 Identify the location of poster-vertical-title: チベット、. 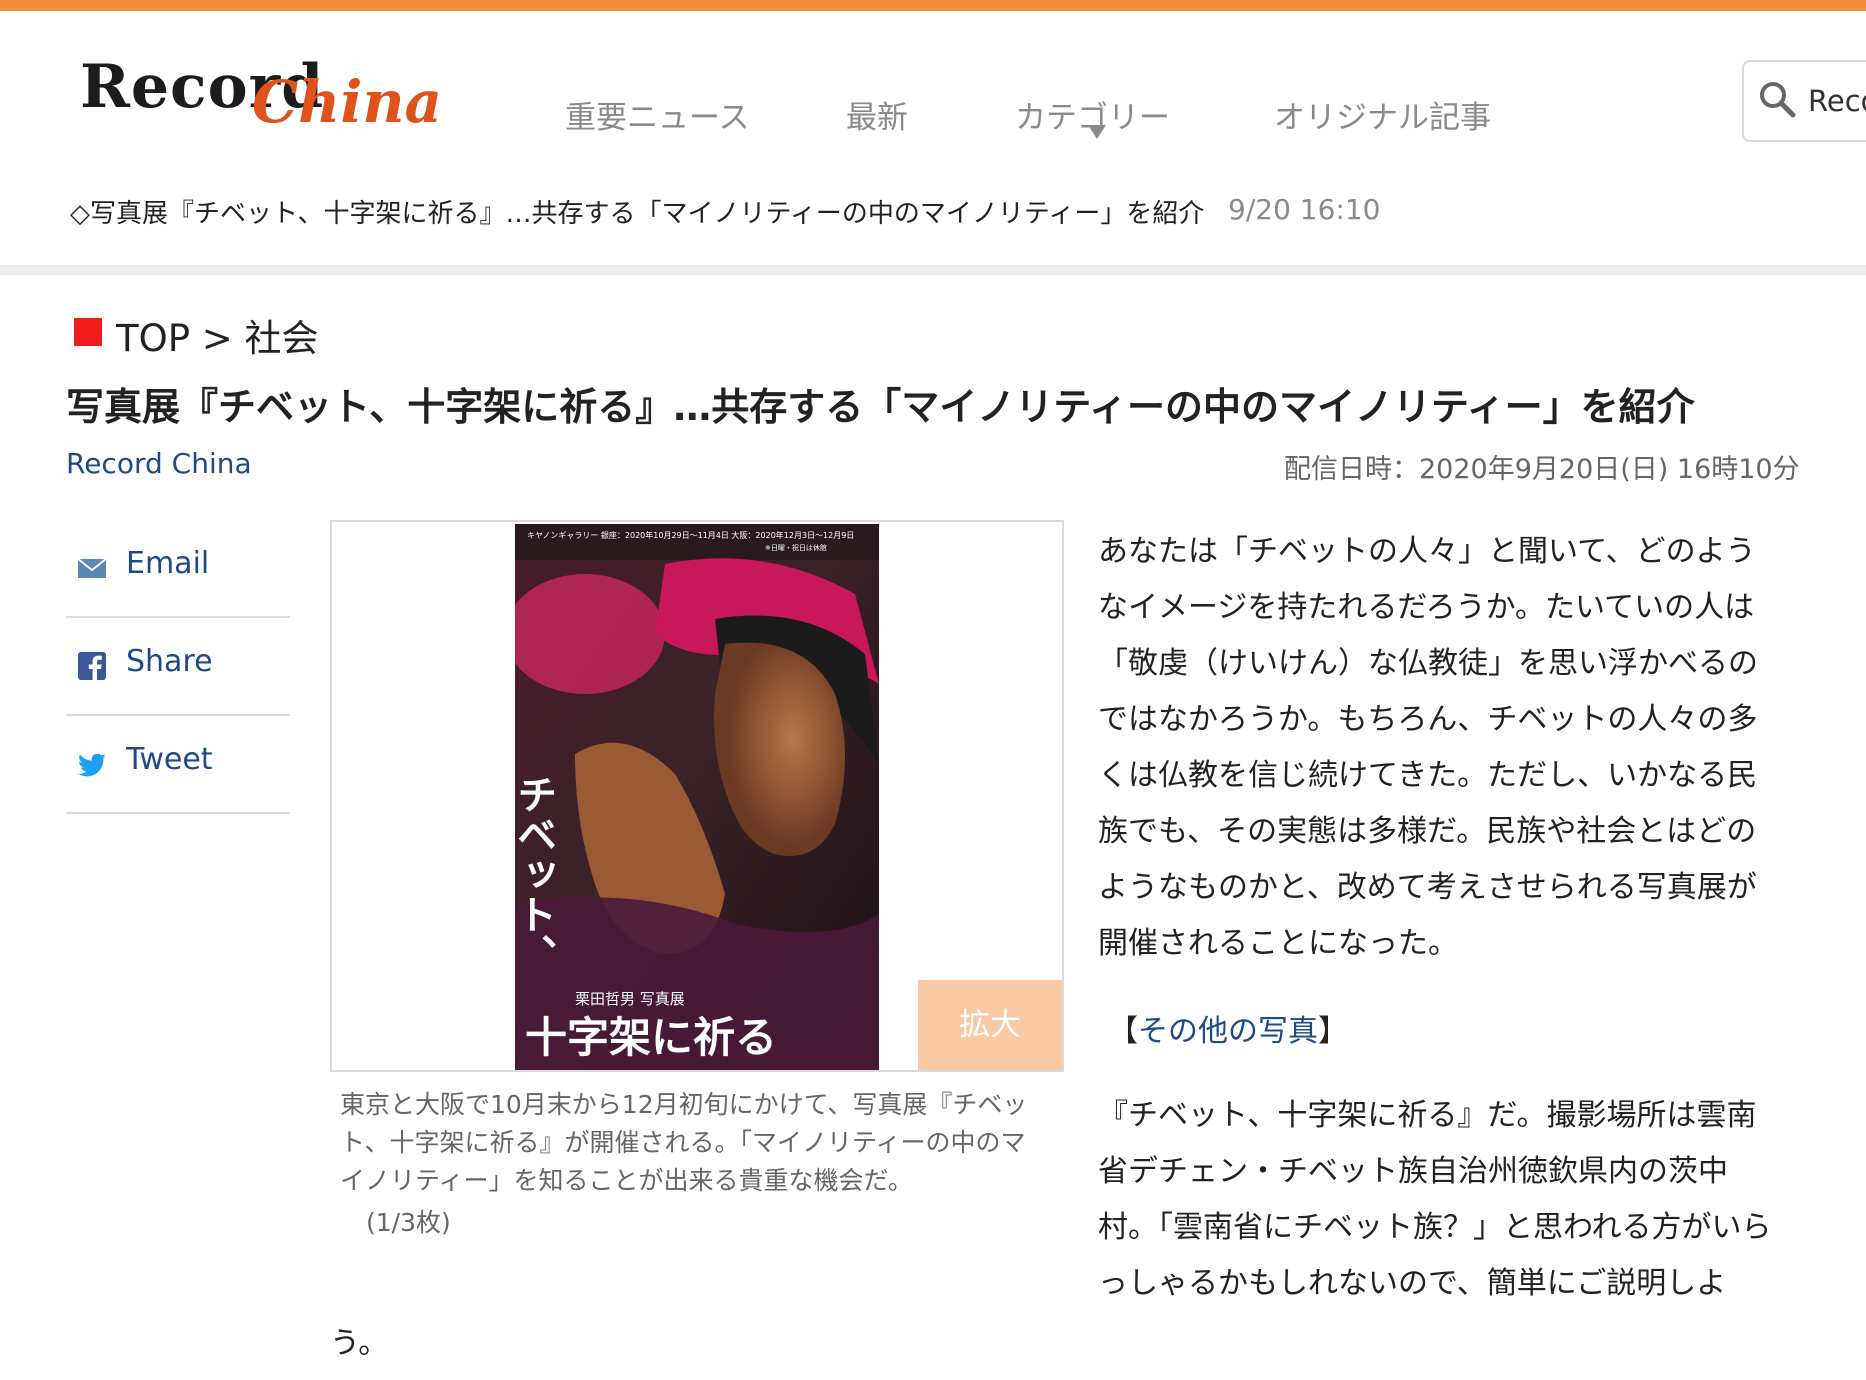
(535, 874).